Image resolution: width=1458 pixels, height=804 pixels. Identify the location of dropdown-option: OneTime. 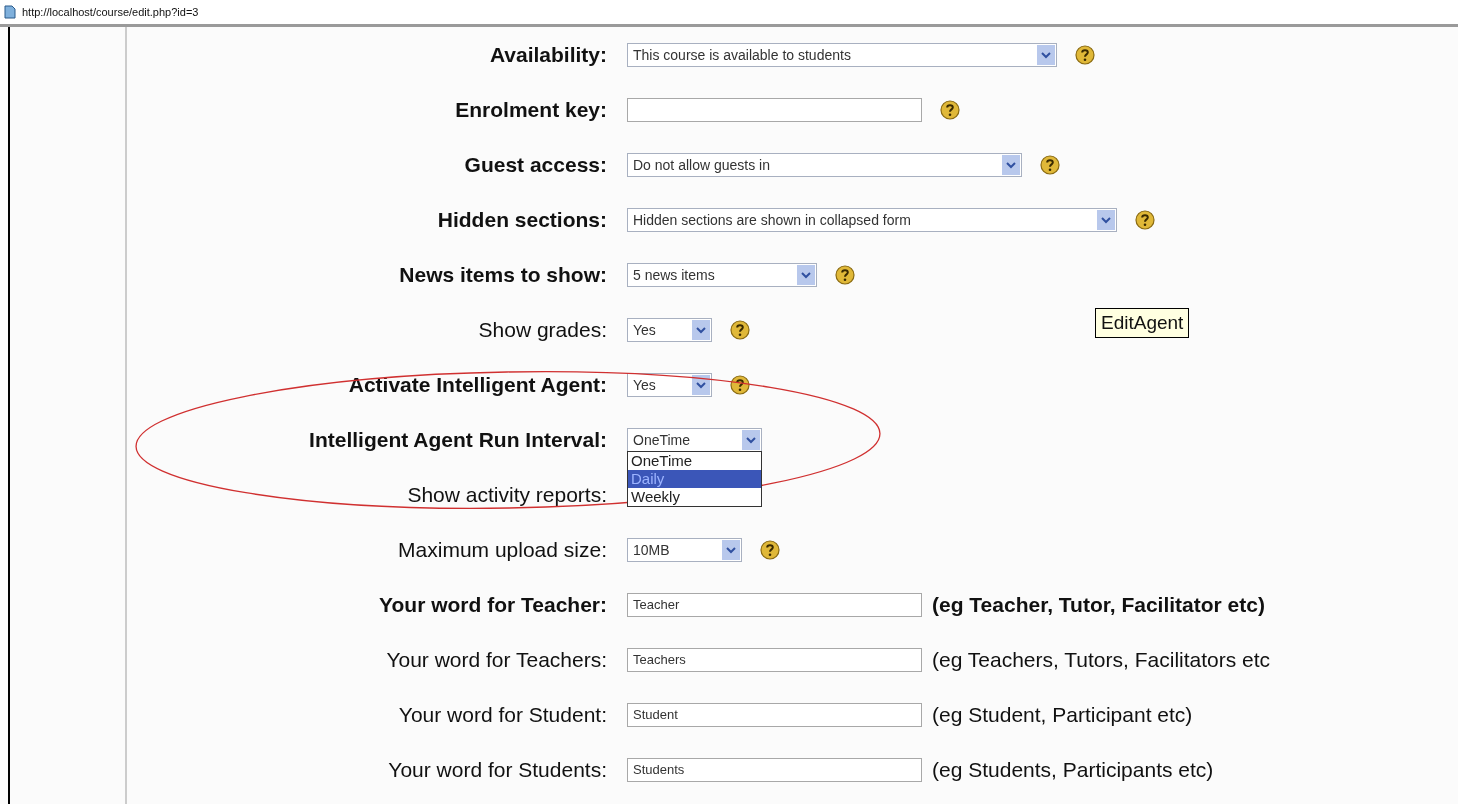
(694, 460).